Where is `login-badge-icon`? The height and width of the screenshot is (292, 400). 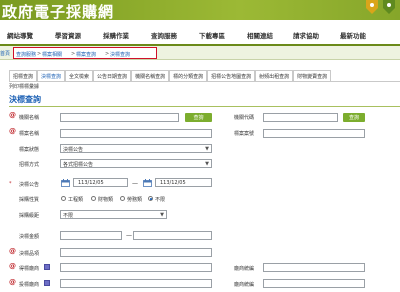 login-badge-icon is located at coordinates (372, 7).